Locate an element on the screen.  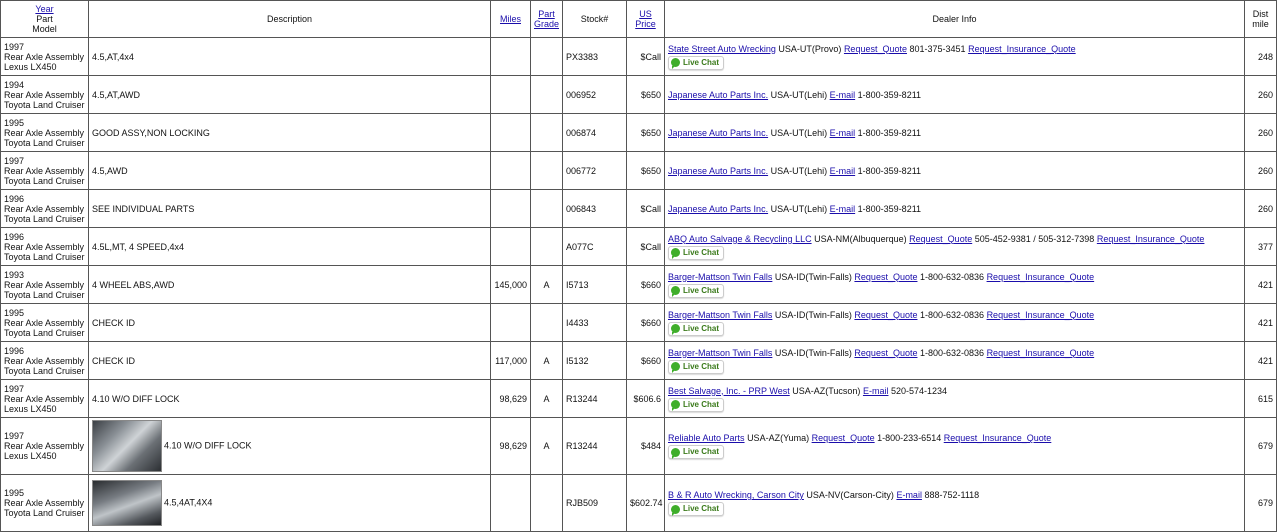
description-cell: 4.10 W/O DIFF LOCK is located at coordinates (289, 398).